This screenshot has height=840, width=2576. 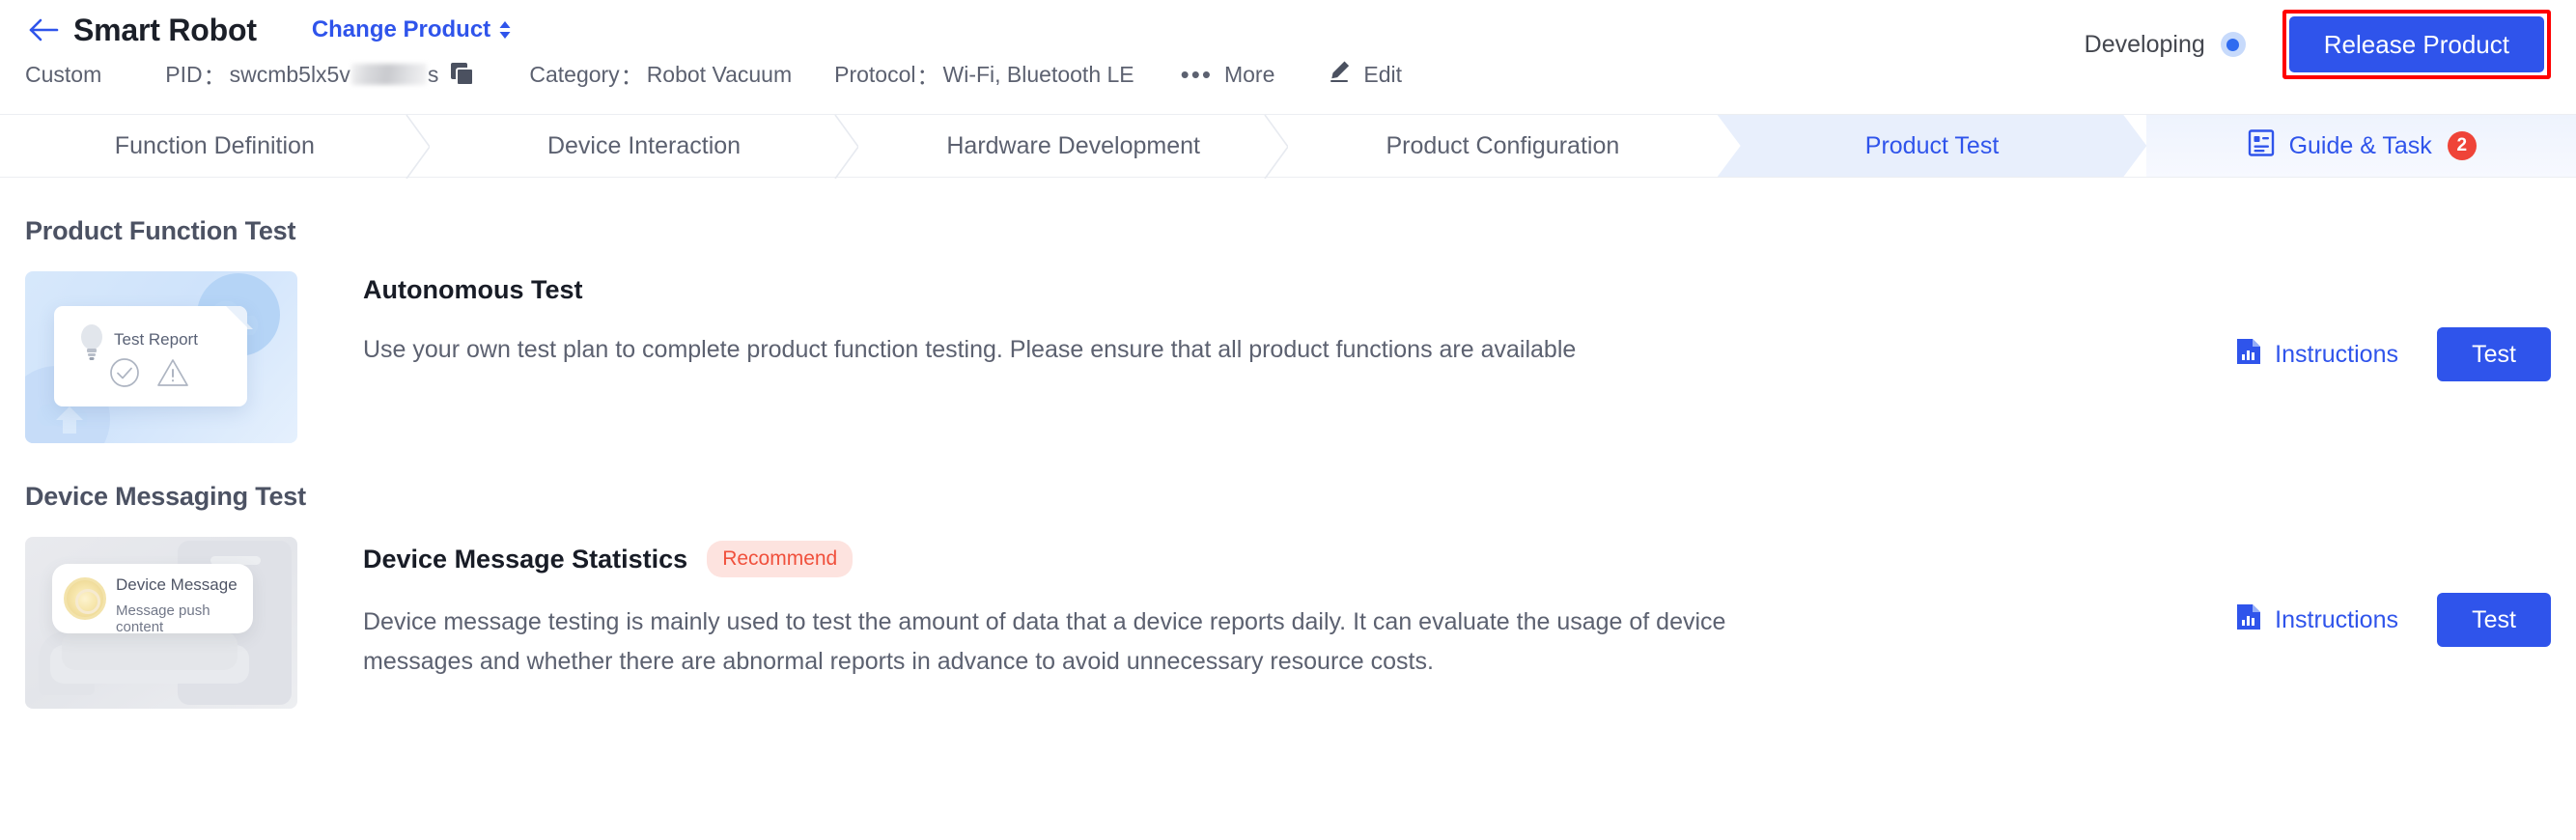 What do you see at coordinates (433, 74) in the screenshot?
I see `pid-value-suffix: s` at bounding box center [433, 74].